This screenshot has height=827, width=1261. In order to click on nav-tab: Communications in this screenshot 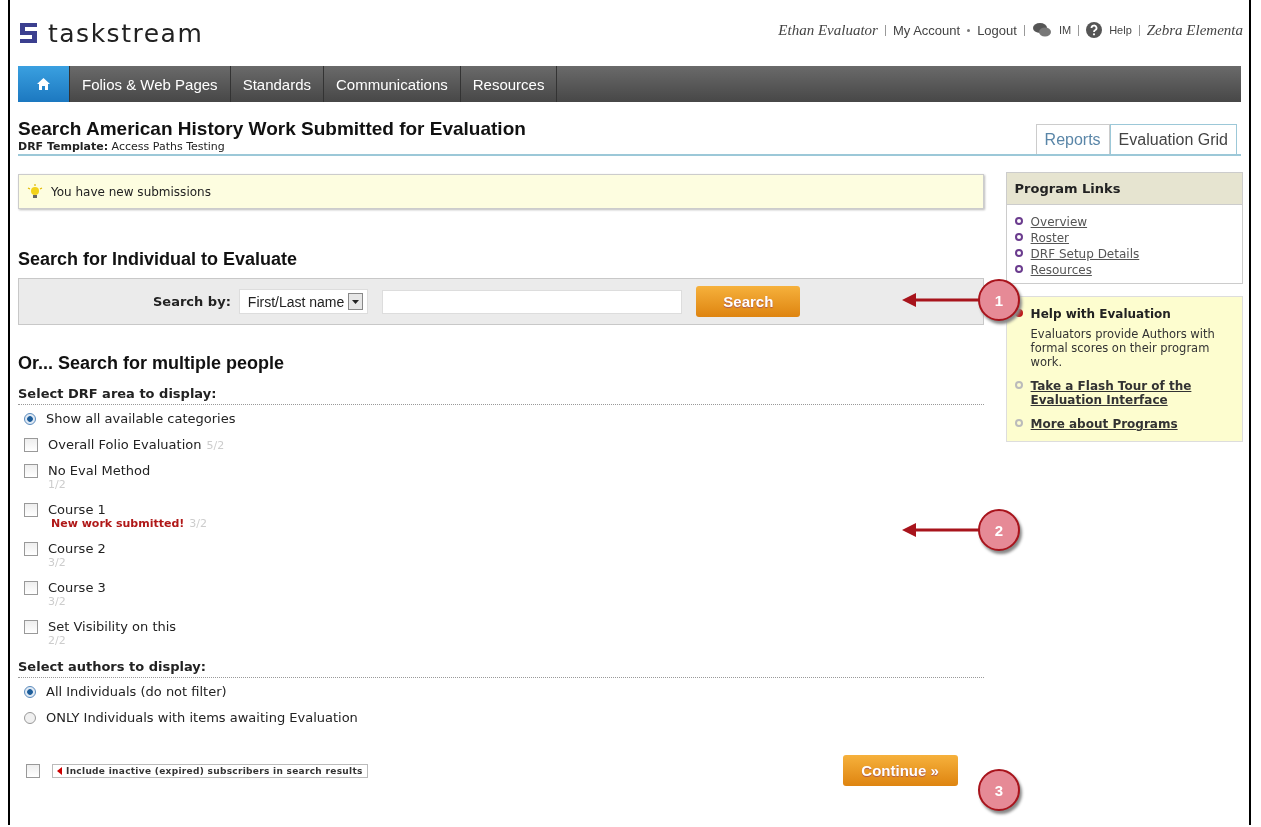, I will do `click(392, 84)`.